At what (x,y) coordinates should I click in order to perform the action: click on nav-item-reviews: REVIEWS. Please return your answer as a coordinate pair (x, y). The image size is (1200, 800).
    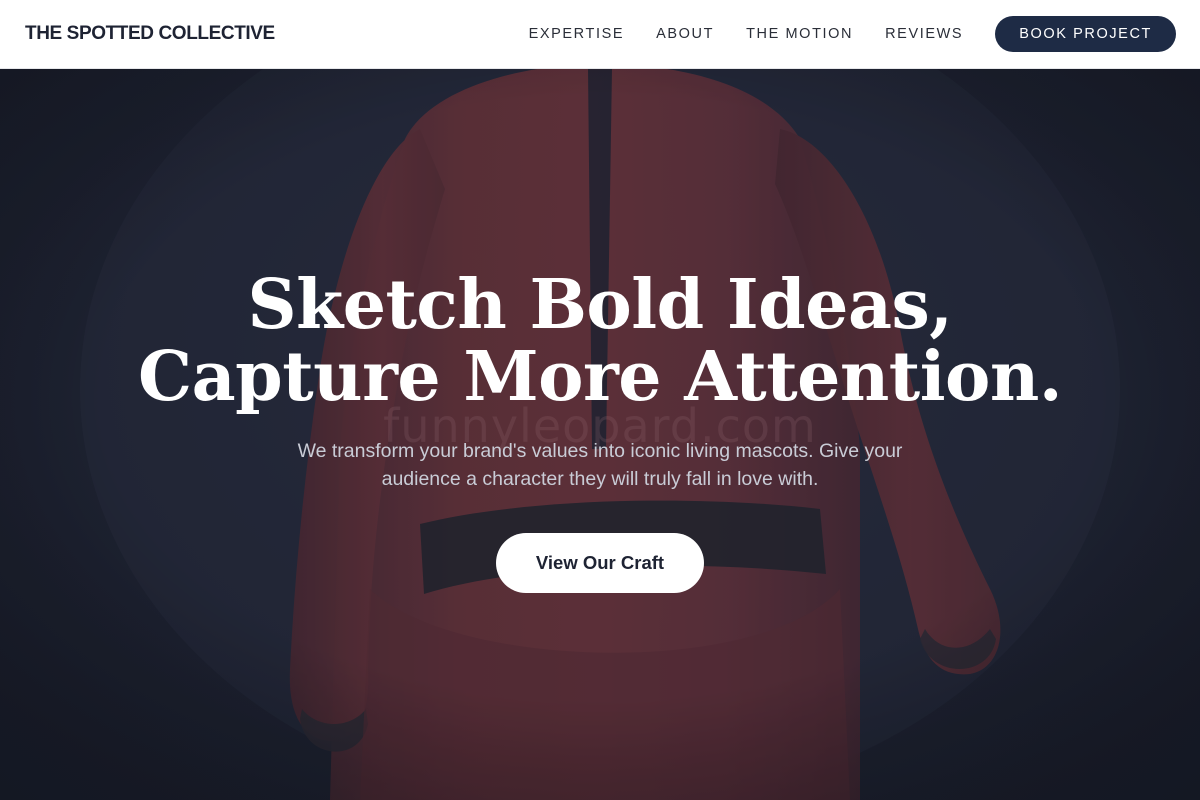
    Looking at the image, I should click on (924, 34).